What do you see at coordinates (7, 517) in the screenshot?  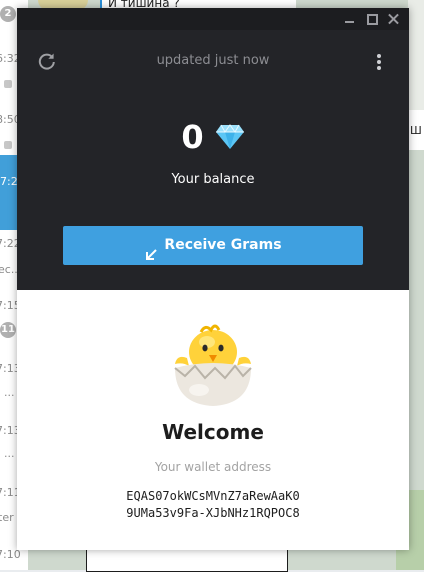 I see `chat-preview: ter` at bounding box center [7, 517].